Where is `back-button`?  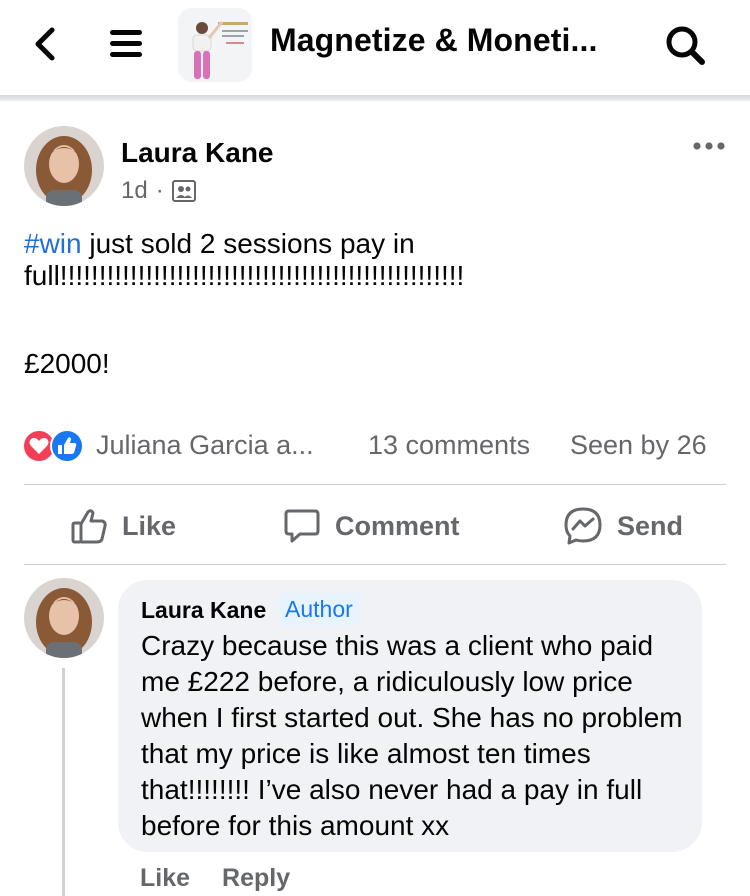
back-button is located at coordinates (48, 44).